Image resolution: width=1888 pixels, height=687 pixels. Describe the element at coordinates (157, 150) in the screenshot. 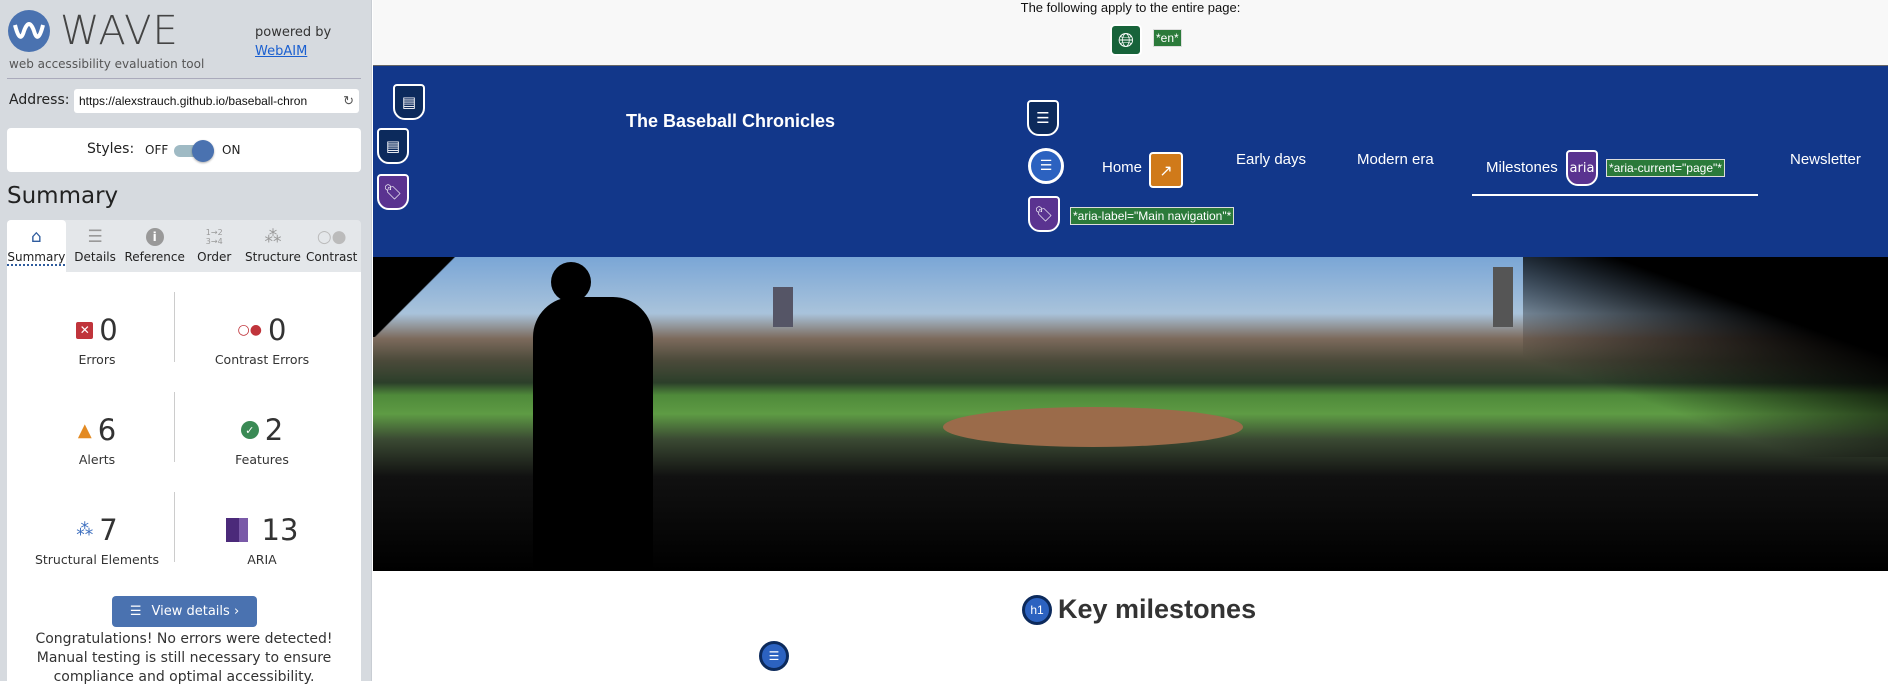

I see `styles-off-label: OFF` at that location.